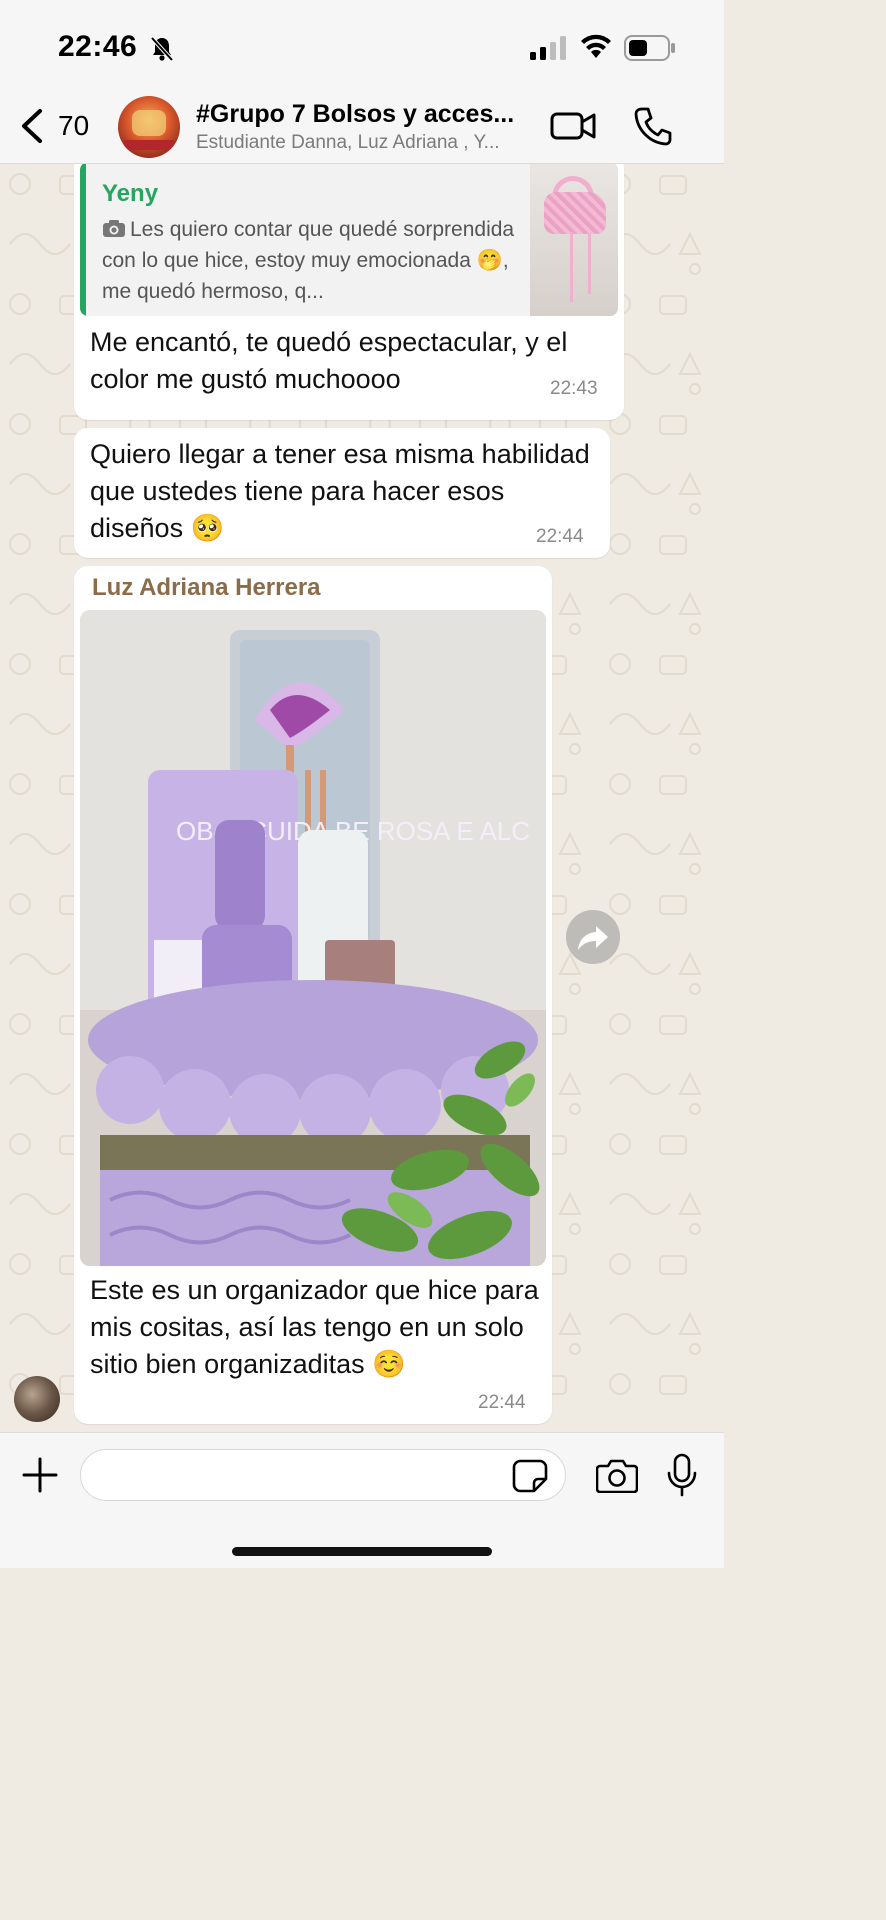  Describe the element at coordinates (162, 49) in the screenshot. I see `bell-off-icon` at that location.